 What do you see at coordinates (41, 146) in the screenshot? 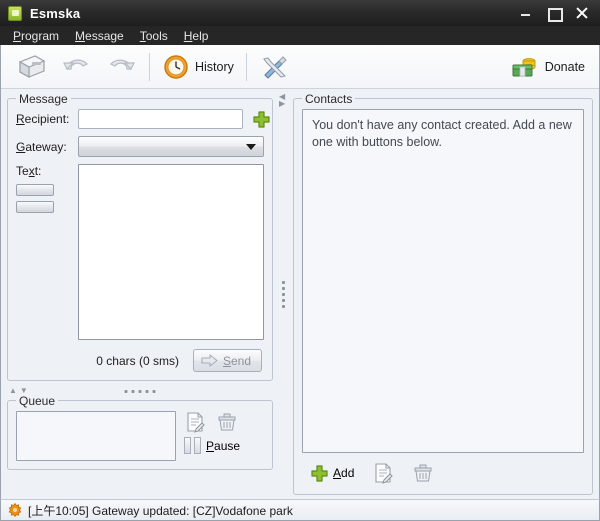
I see `gateway-label: Gateway:` at bounding box center [41, 146].